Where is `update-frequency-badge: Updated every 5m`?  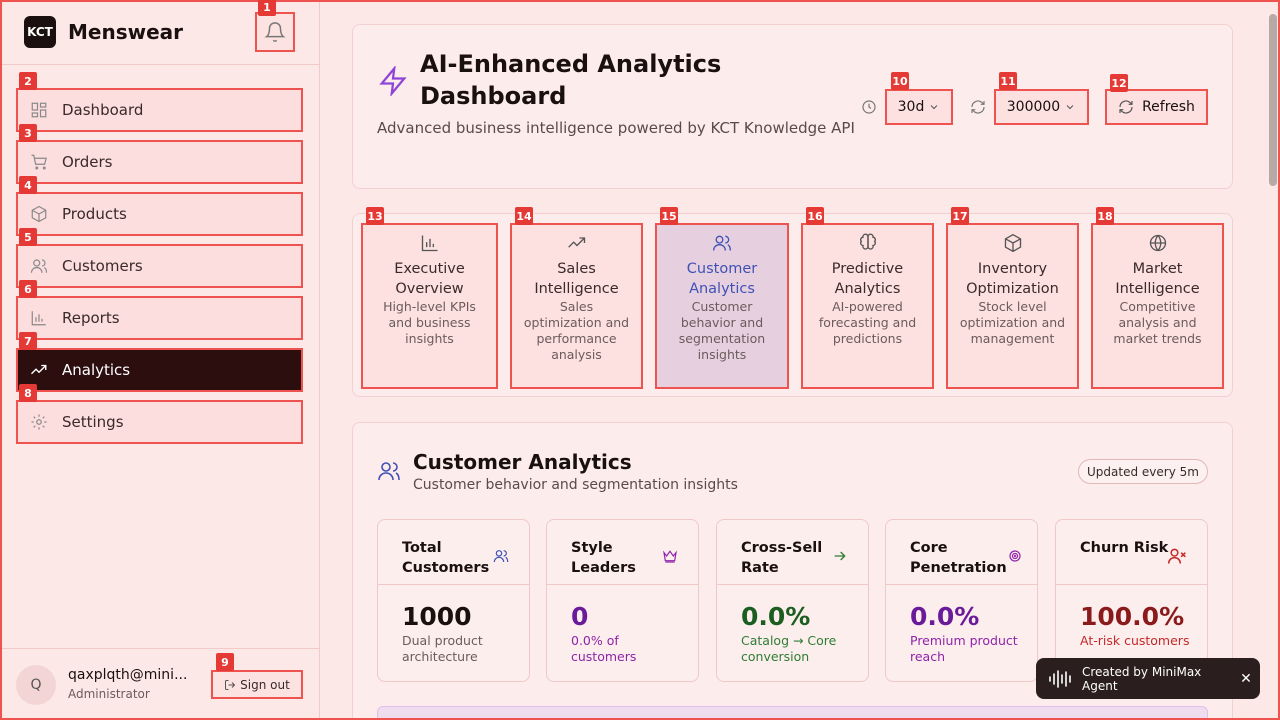 update-frequency-badge: Updated every 5m is located at coordinates (1143, 471).